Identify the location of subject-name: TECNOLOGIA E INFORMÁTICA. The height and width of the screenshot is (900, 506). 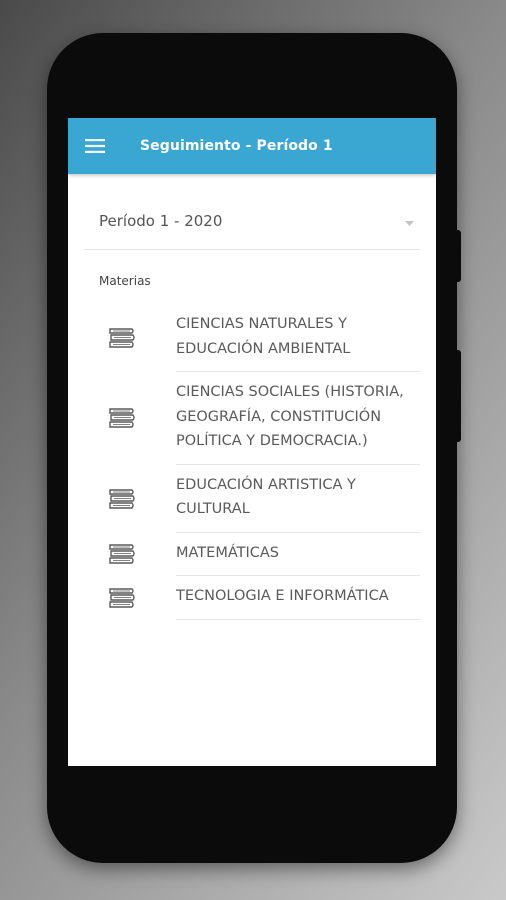
(298, 598).